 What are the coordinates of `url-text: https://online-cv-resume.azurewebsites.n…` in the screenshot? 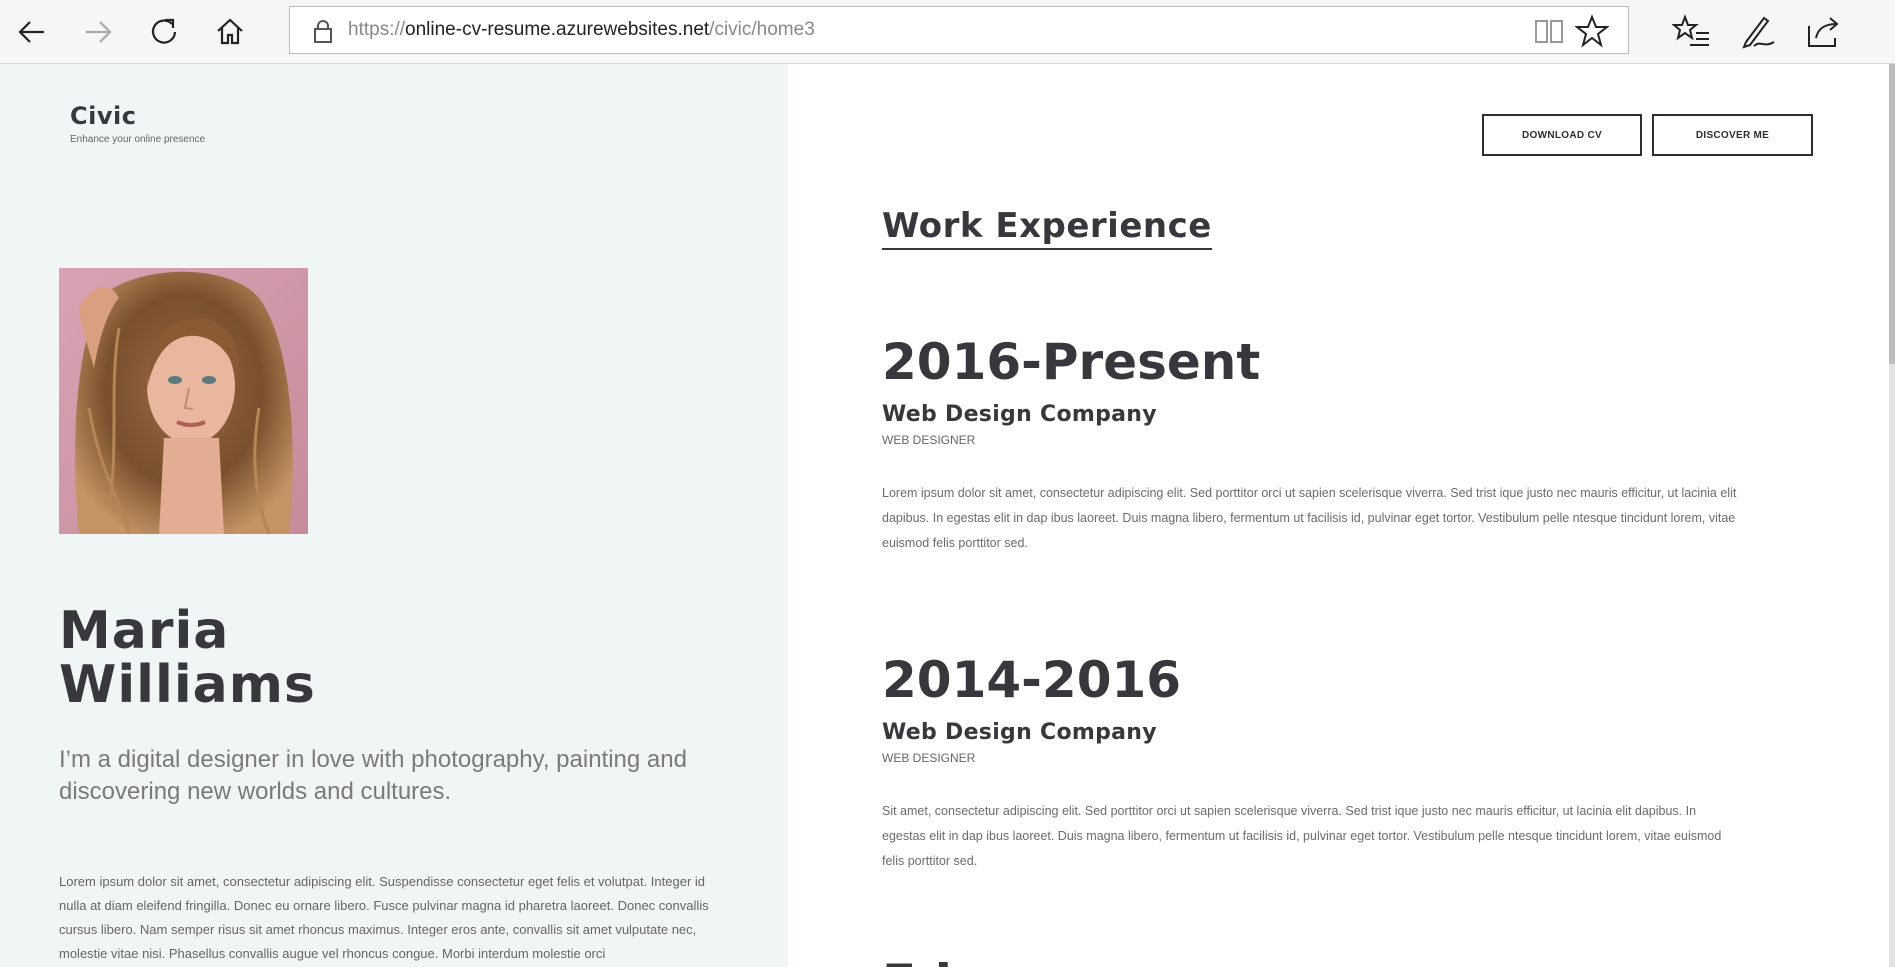 It's located at (581, 30).